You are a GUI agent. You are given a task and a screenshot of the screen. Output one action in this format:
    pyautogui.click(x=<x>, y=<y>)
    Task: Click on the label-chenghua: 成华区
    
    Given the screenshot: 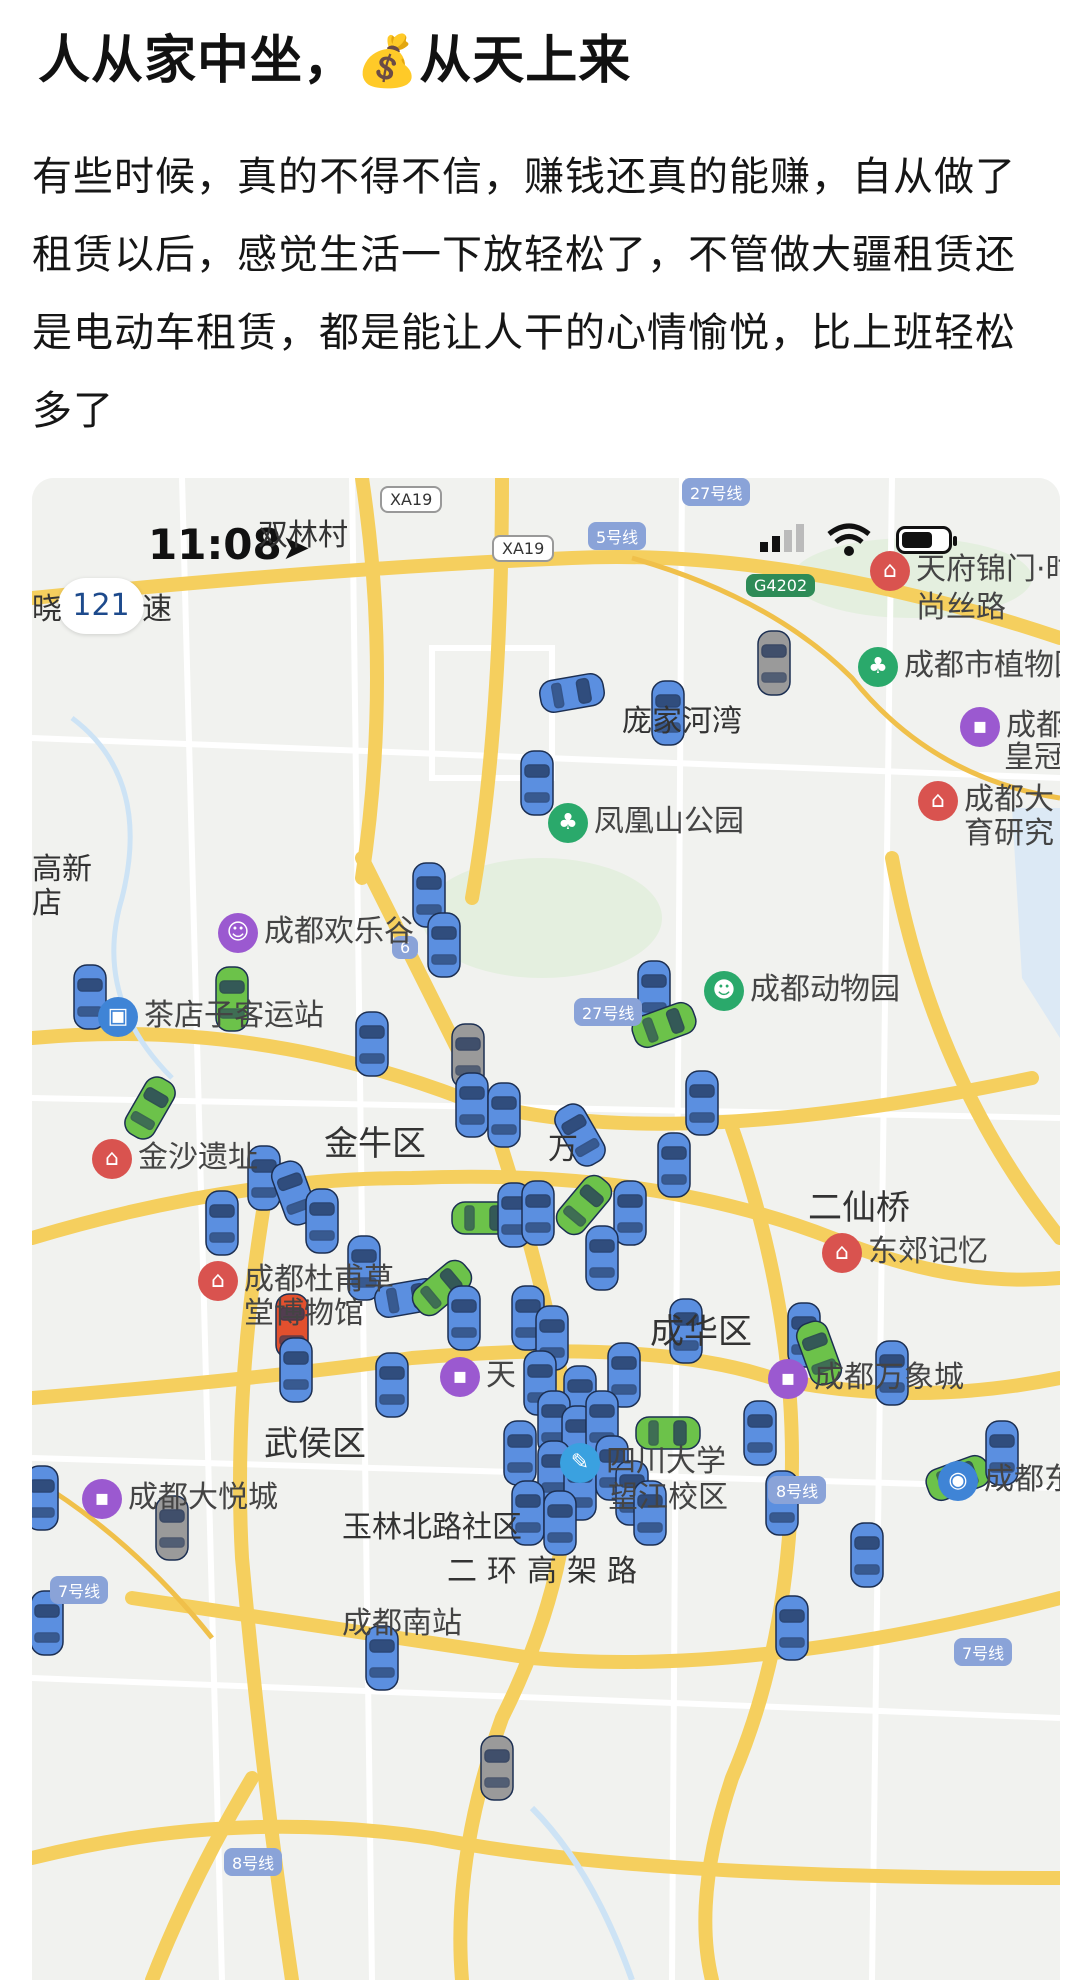 What is the action you would take?
    pyautogui.click(x=701, y=1332)
    